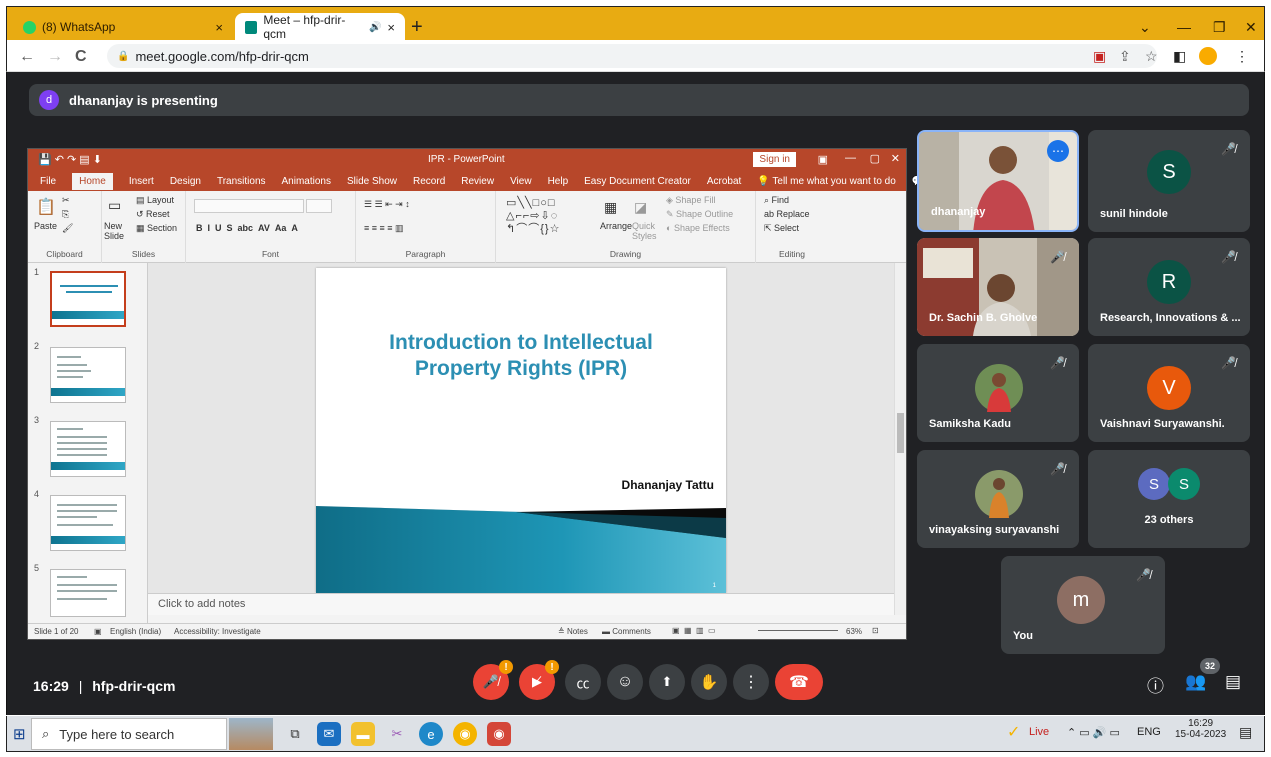 Image resolution: width=1271 pixels, height=757 pixels. Describe the element at coordinates (751, 682) in the screenshot. I see `more-options-button: ⋮` at that location.